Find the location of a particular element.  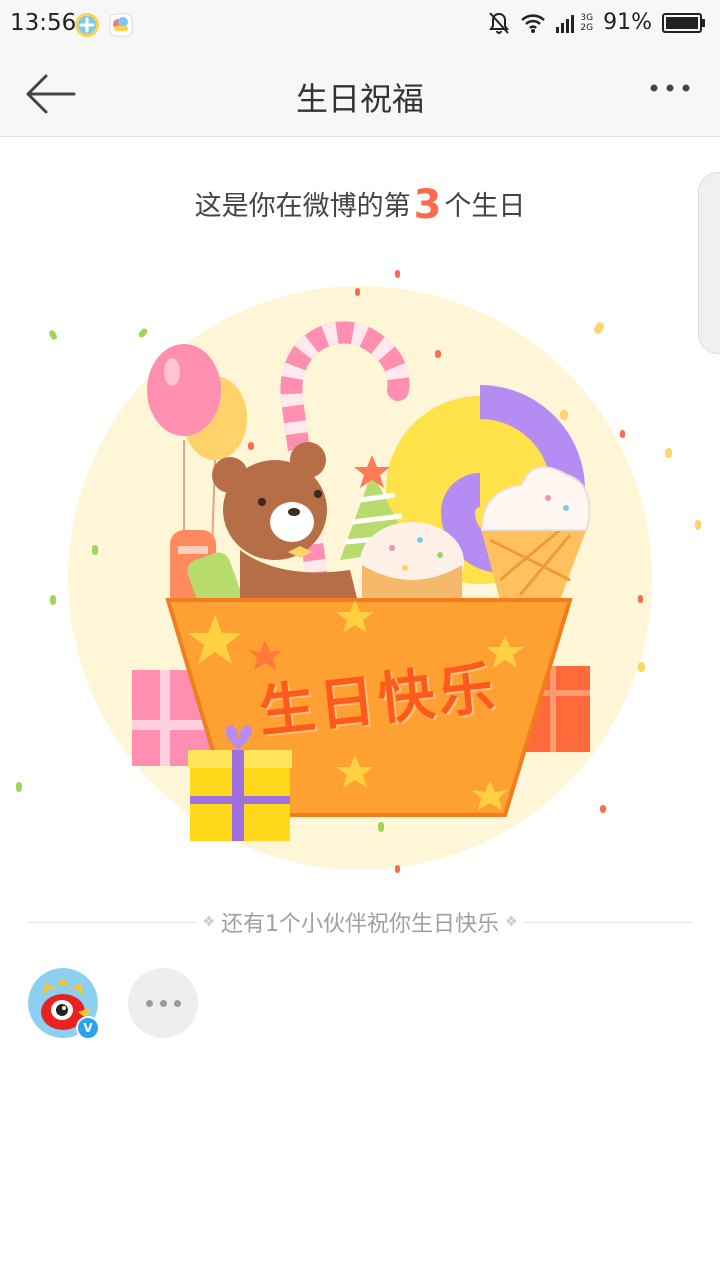

more-friends-icon is located at coordinates (163, 1003).